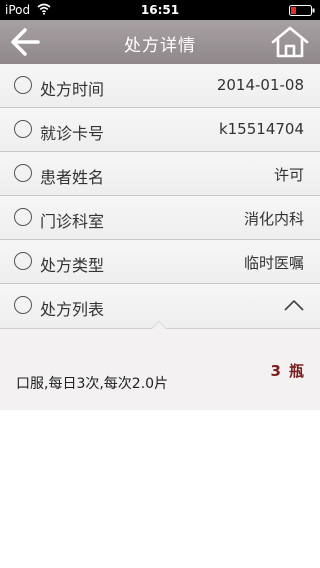  Describe the element at coordinates (160, 130) in the screenshot. I see `row-card-number: 就诊卡号 k15514704` at that location.